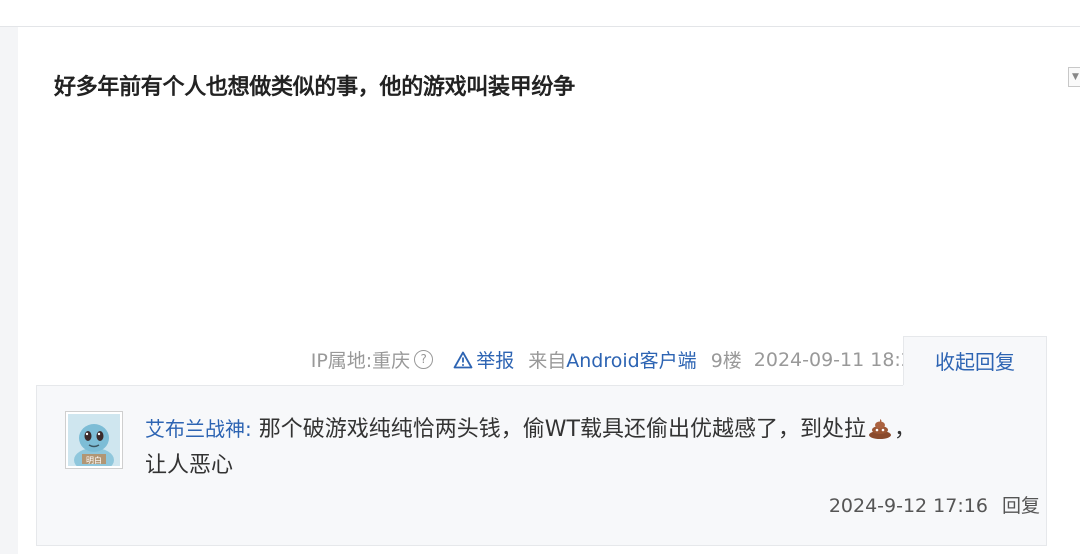 The image size is (1080, 554). What do you see at coordinates (314, 87) in the screenshot?
I see `post-content: 好多年前有个人也想做类似的事，他的游戏叫装甲纷争` at bounding box center [314, 87].